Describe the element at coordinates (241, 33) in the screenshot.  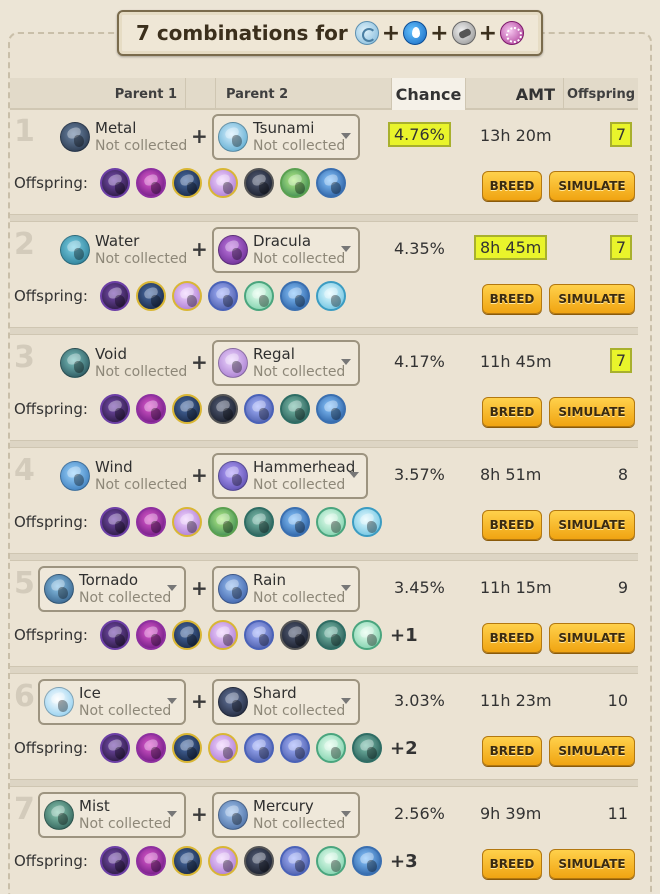
I see `title-text: 7 combinations for` at that location.